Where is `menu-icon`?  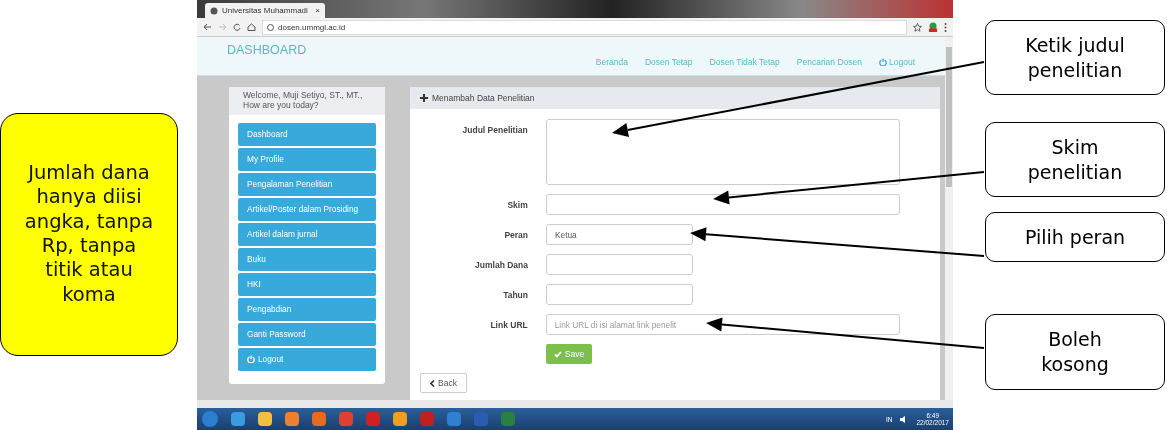 menu-icon is located at coordinates (945, 27).